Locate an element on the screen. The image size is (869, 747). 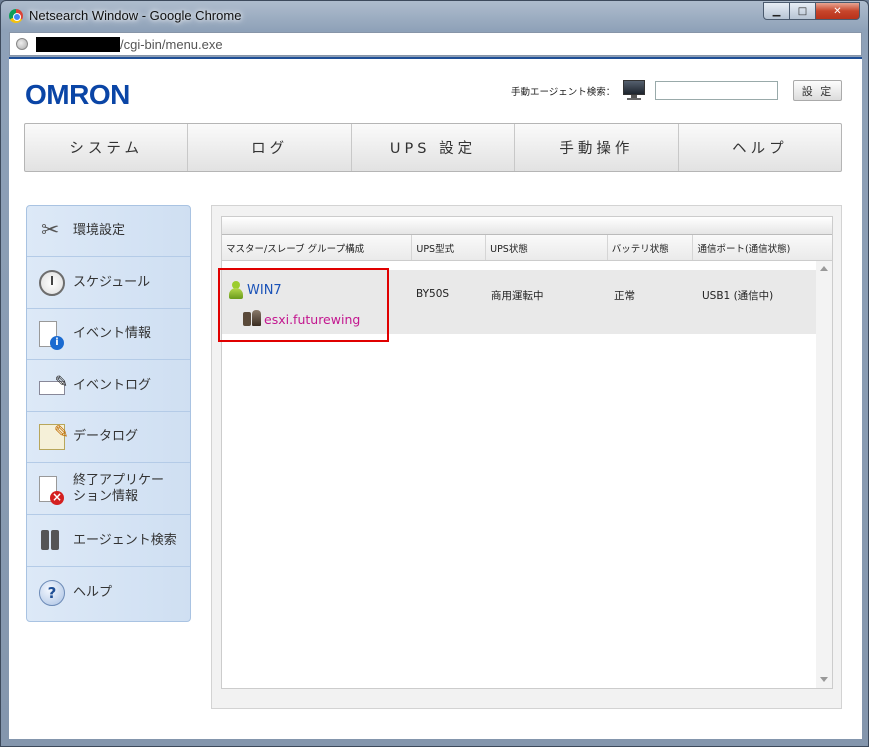
top-nav: システム ログ UPS 設定 手動操作 ヘルプ is located at coordinates (433, 147).